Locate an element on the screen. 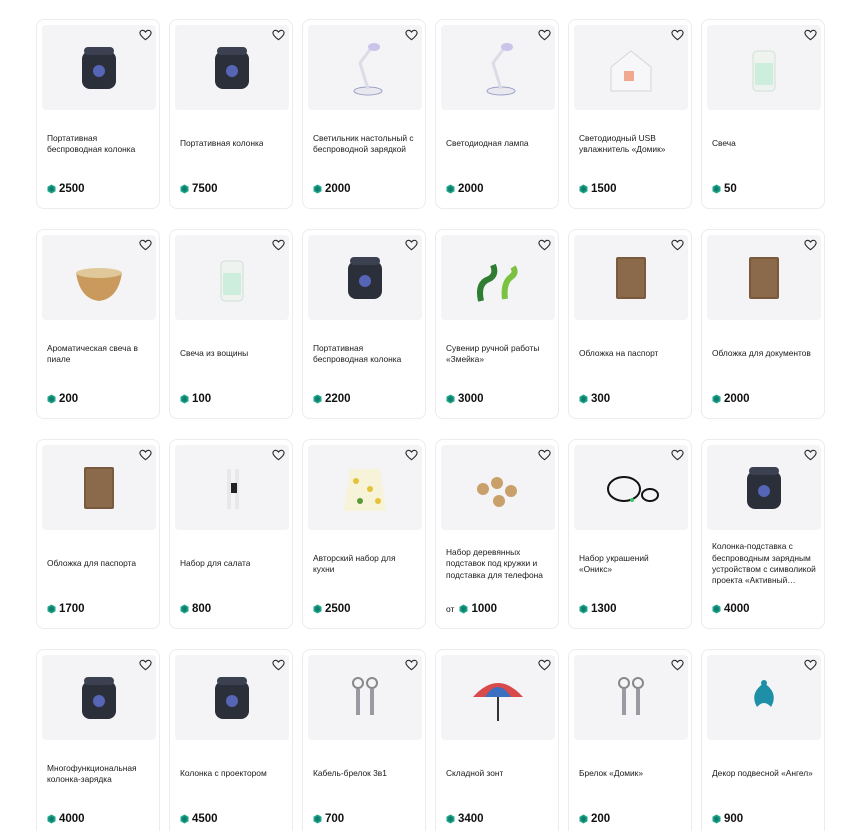 Image resolution: width=858 pixels, height=831 pixels. product-card: Кабель-брелок 3в1 700 is located at coordinates (364, 740).